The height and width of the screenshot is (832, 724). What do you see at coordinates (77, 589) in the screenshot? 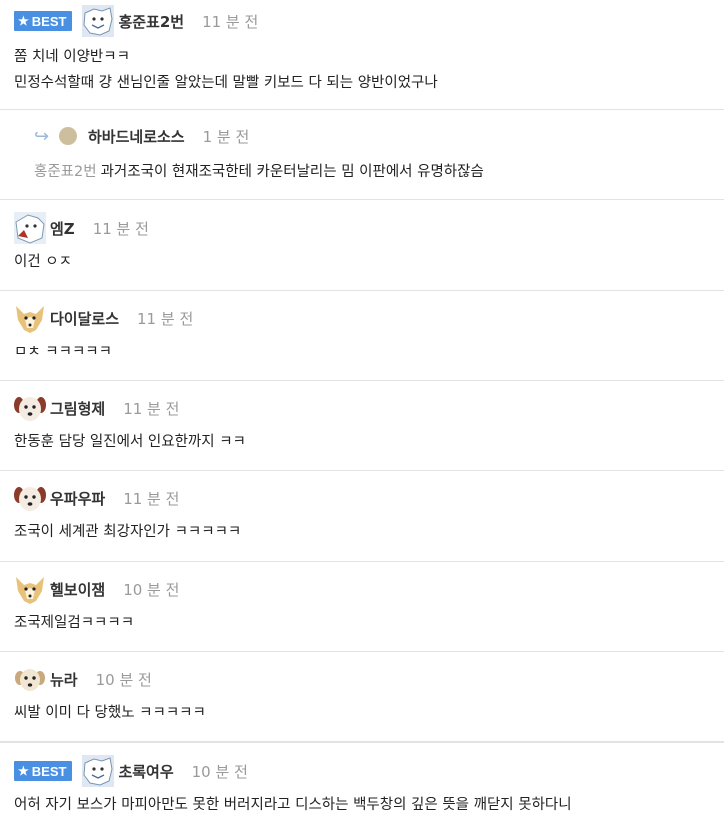
I see `nickname: 헬보이잼` at bounding box center [77, 589].